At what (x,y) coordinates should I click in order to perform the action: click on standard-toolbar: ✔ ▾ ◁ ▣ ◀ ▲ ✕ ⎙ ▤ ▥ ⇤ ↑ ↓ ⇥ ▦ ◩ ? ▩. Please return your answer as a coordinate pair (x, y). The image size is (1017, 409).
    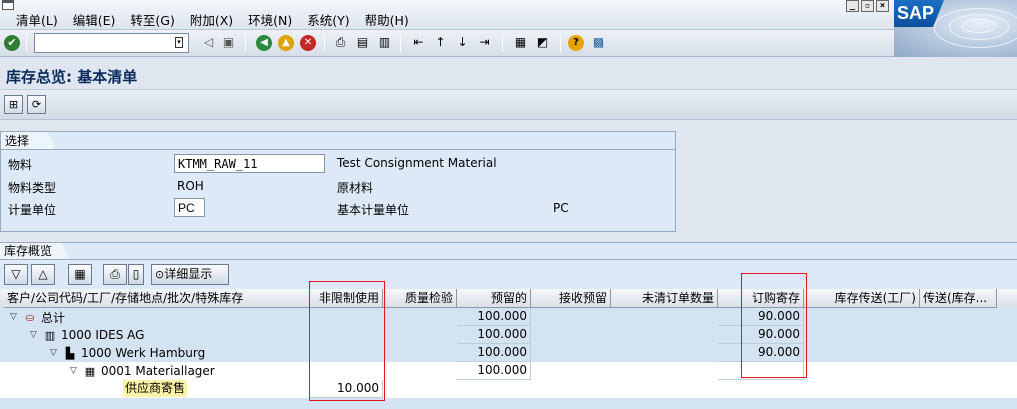
    Looking at the image, I should click on (447, 43).